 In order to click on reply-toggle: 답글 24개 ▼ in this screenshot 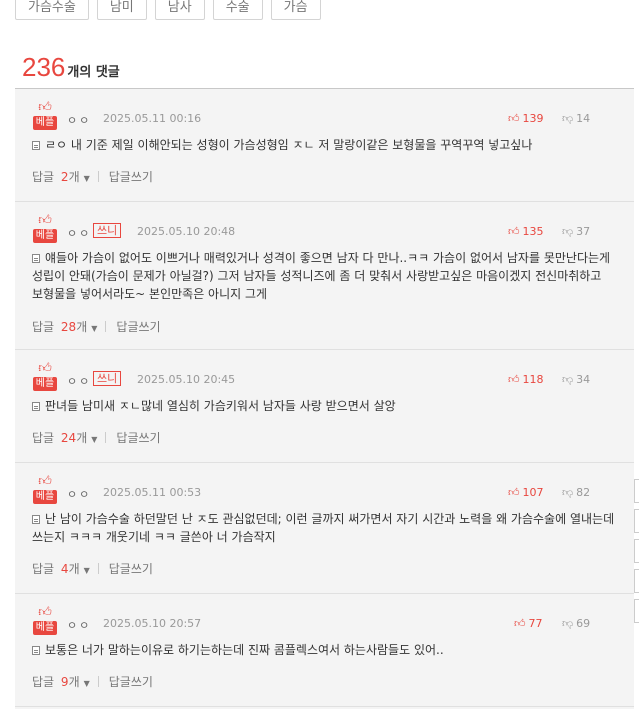, I will do `click(64, 437)`.